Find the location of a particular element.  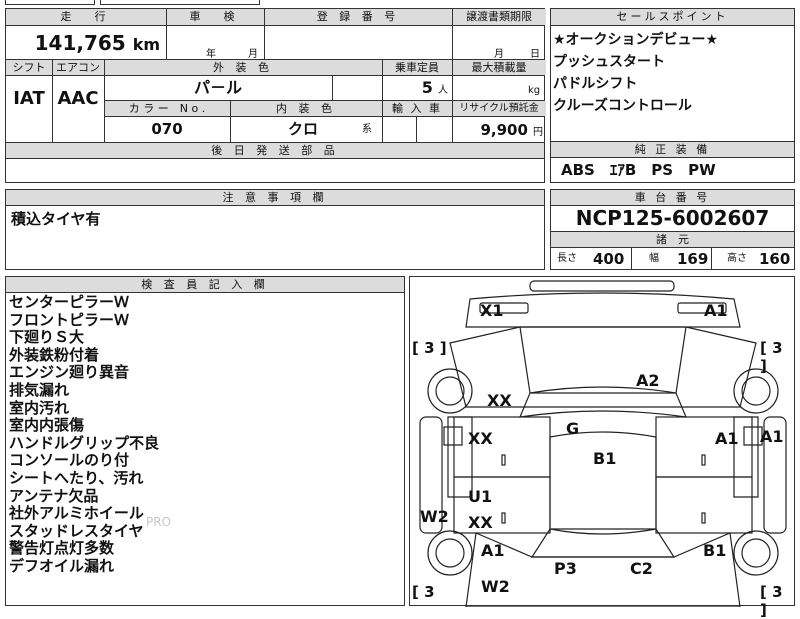

dimensions-label: 諸 元 is located at coordinates (672, 239).